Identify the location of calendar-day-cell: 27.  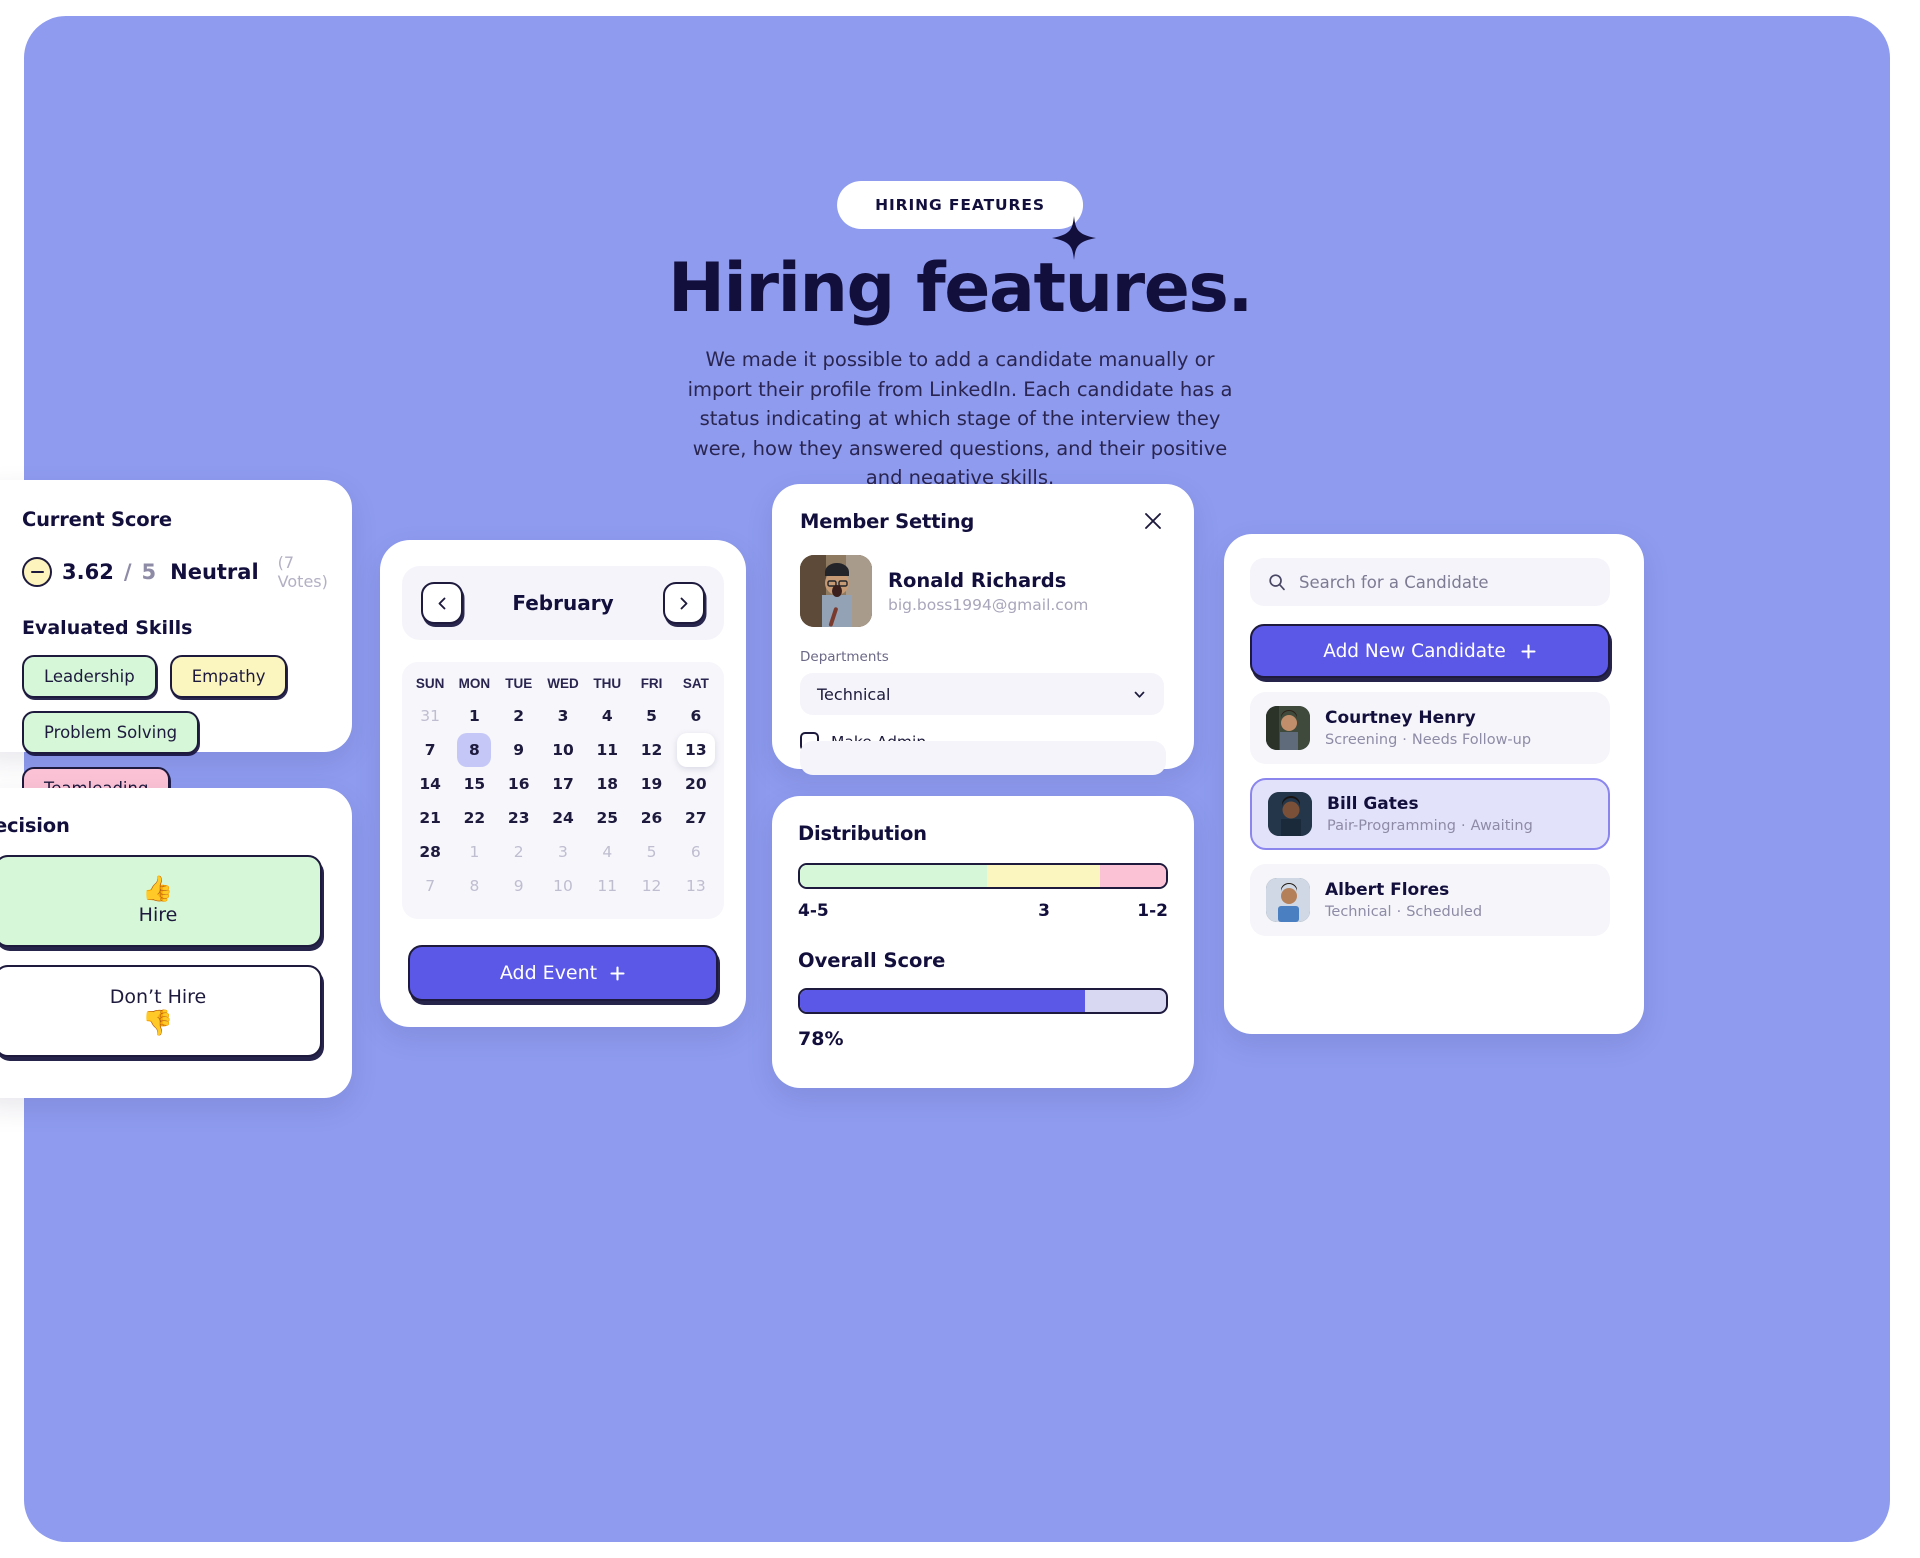
(696, 818).